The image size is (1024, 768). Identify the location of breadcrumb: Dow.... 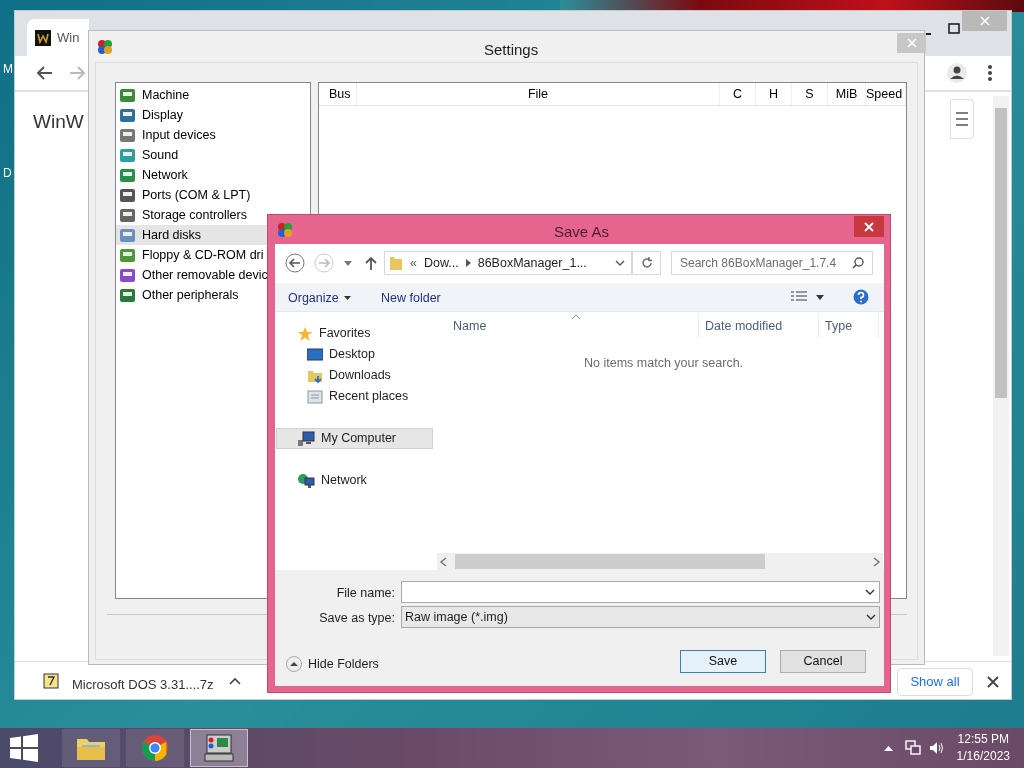
(441, 263).